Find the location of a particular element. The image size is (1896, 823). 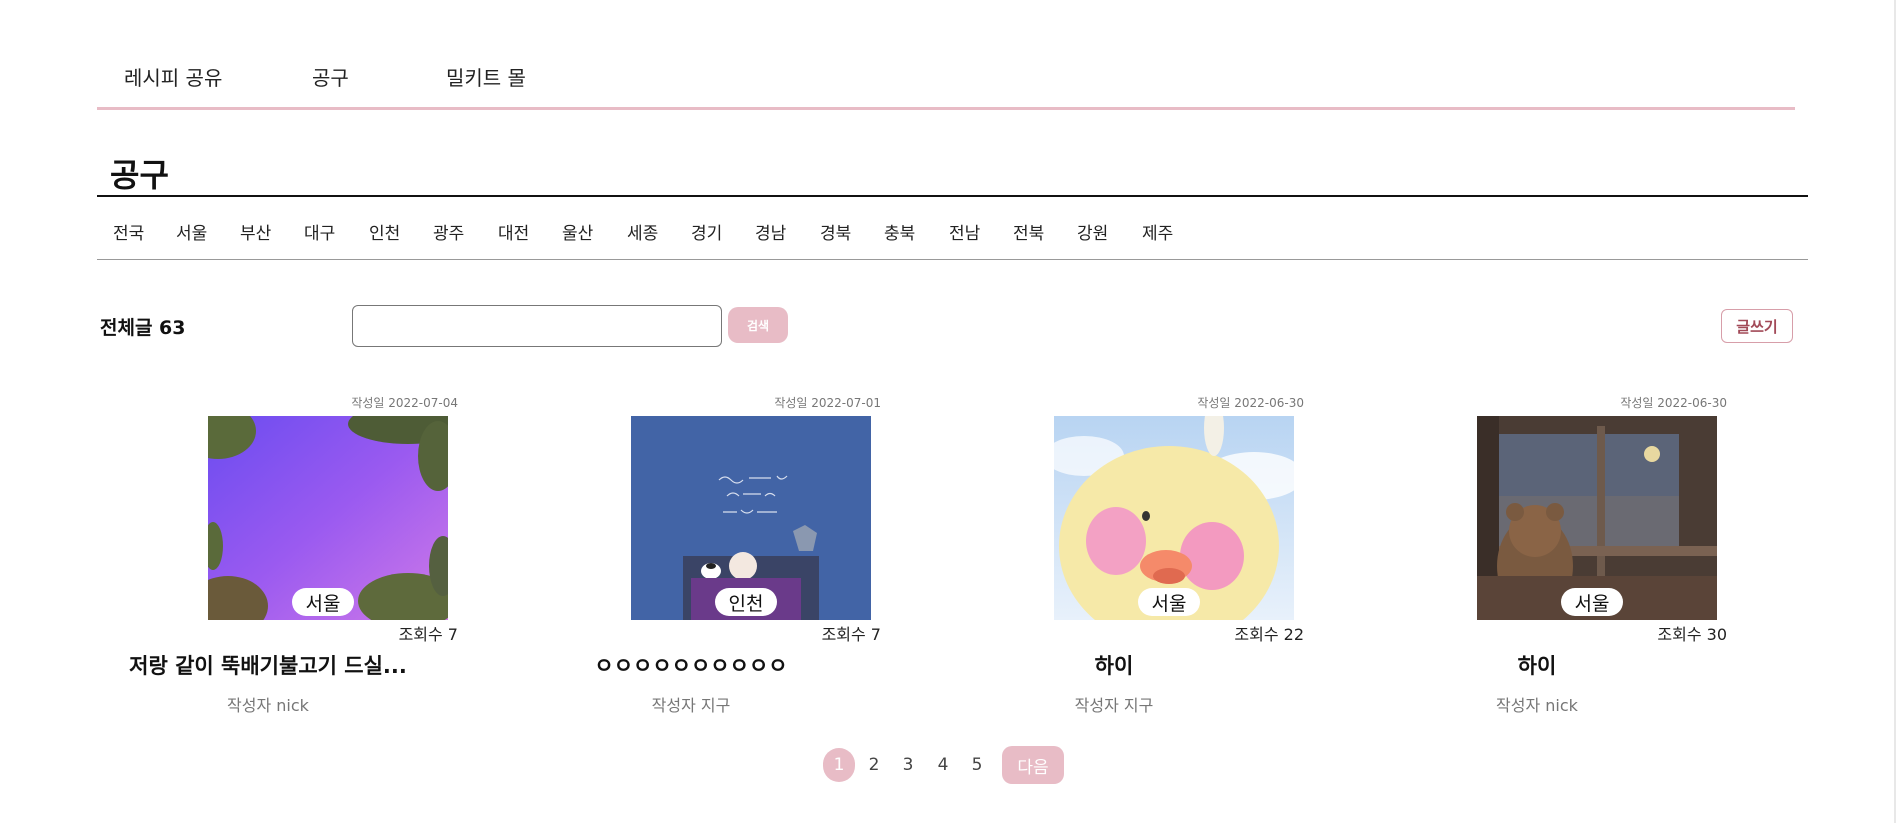

total-post-count: 전체글 63 is located at coordinates (143, 328).